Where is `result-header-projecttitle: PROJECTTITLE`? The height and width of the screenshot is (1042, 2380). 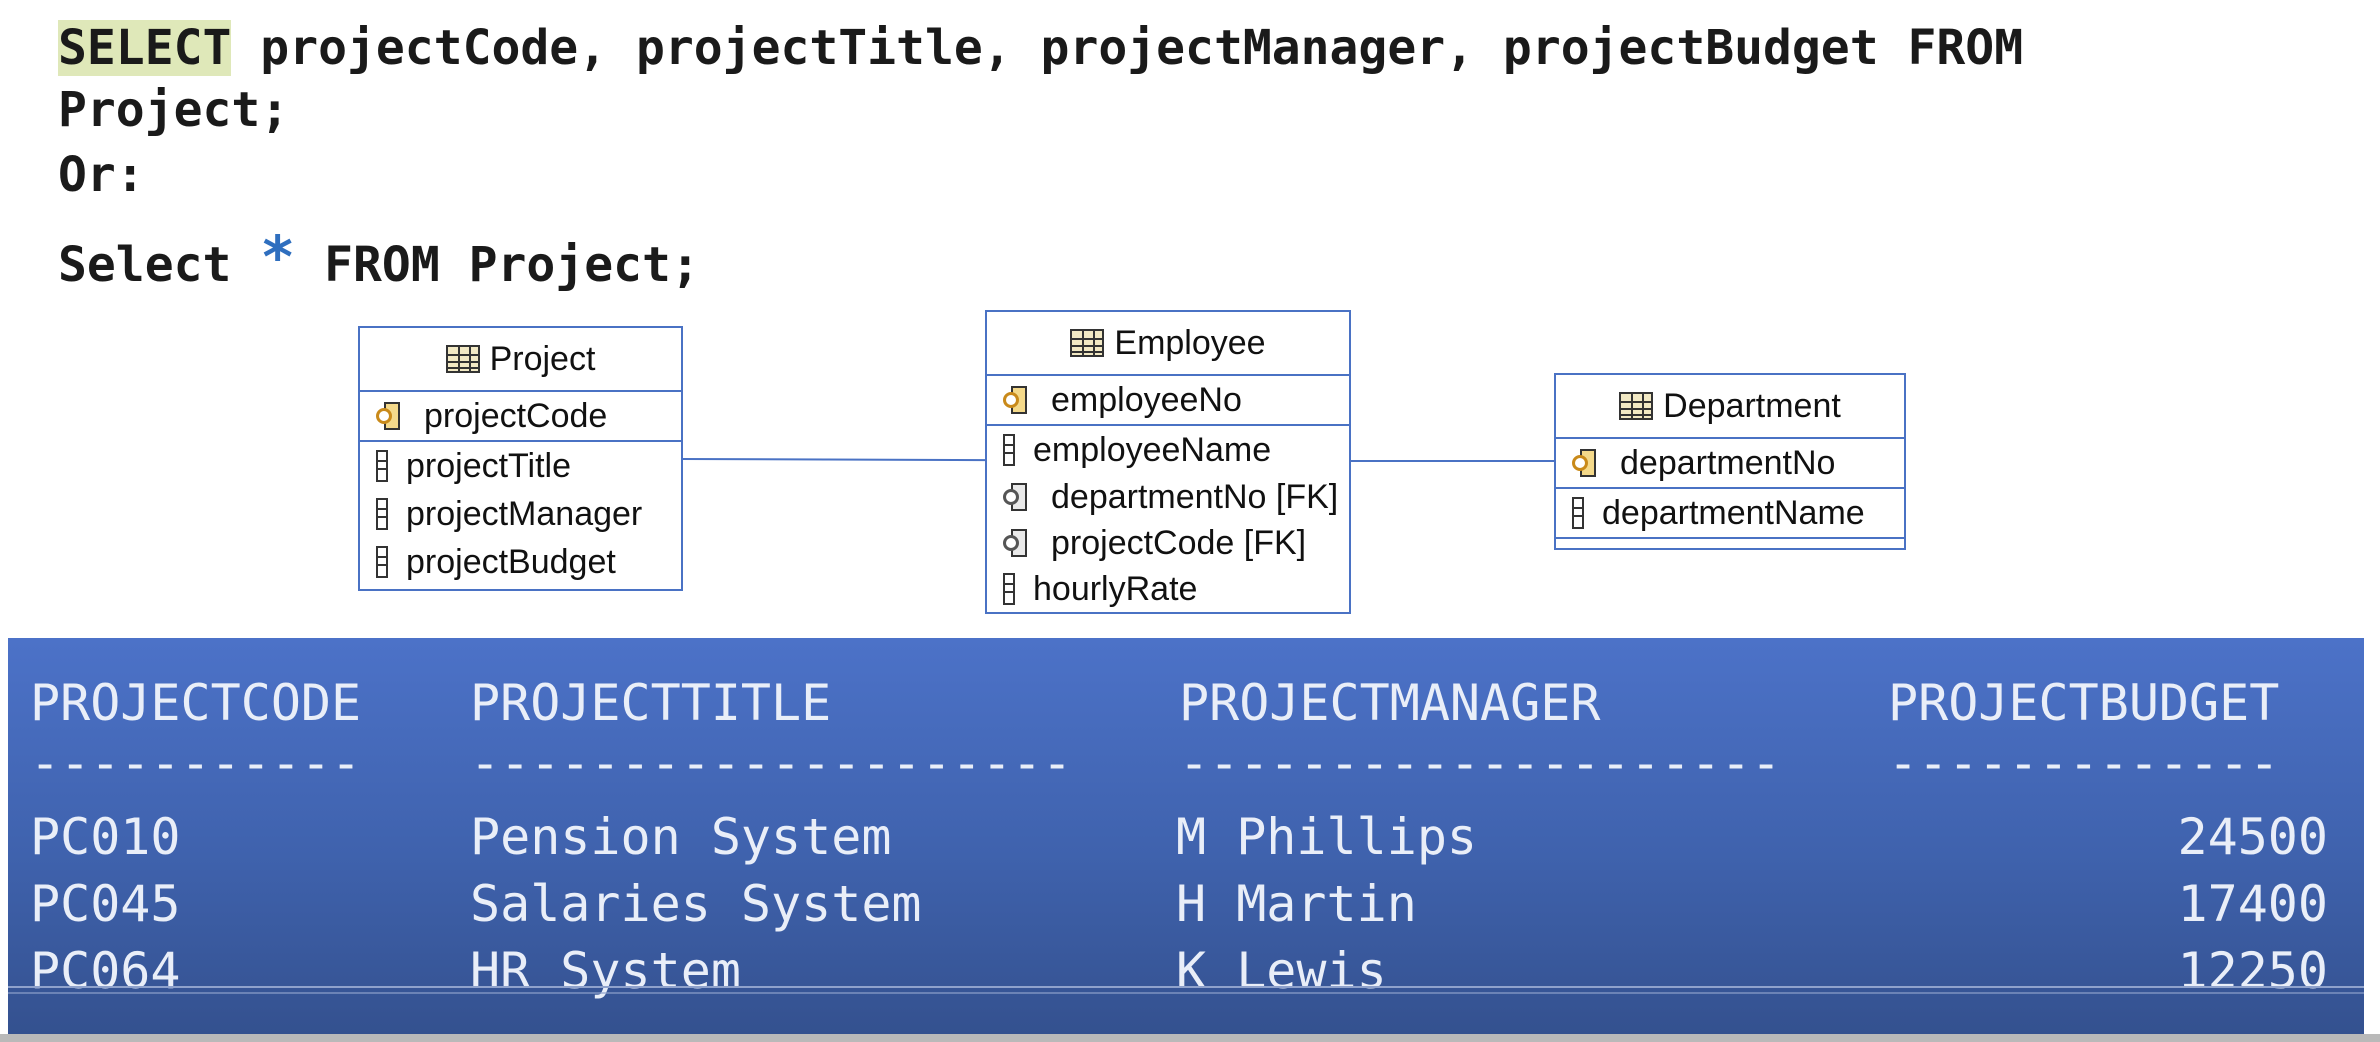
result-header-projecttitle: PROJECTTITLE is located at coordinates (651, 703).